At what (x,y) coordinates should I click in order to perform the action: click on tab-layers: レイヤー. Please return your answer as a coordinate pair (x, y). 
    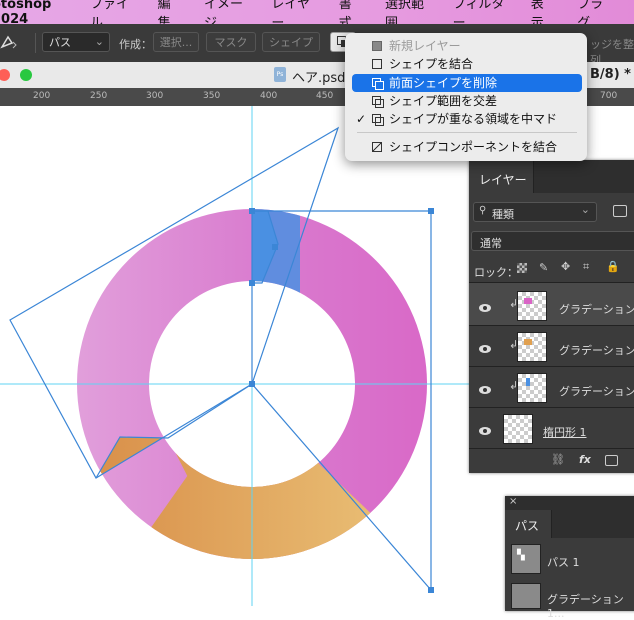
    Looking at the image, I should click on (501, 176).